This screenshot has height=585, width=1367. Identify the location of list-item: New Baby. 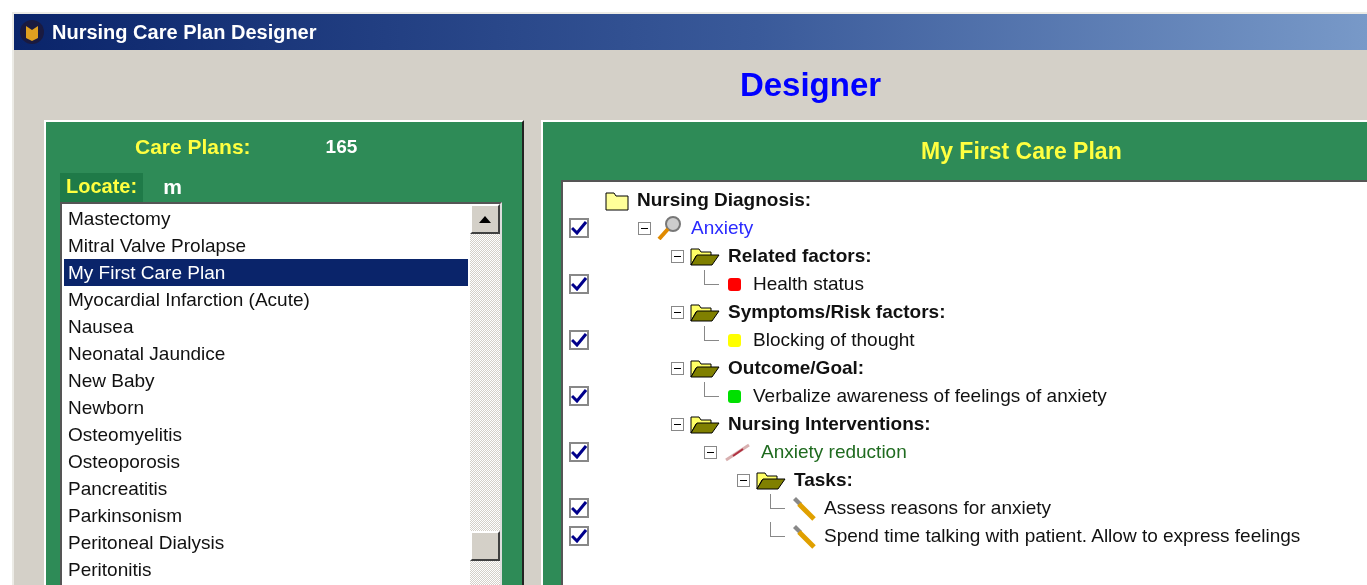
(266, 380).